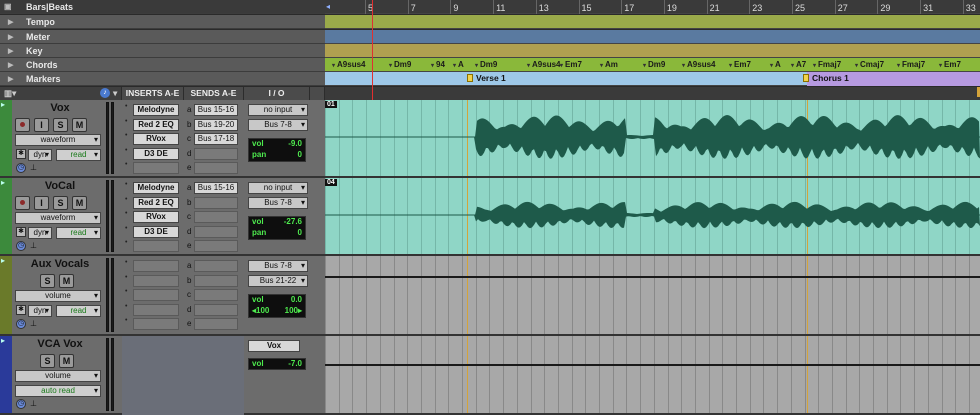  I want to click on meter-lane, so click(652, 37).